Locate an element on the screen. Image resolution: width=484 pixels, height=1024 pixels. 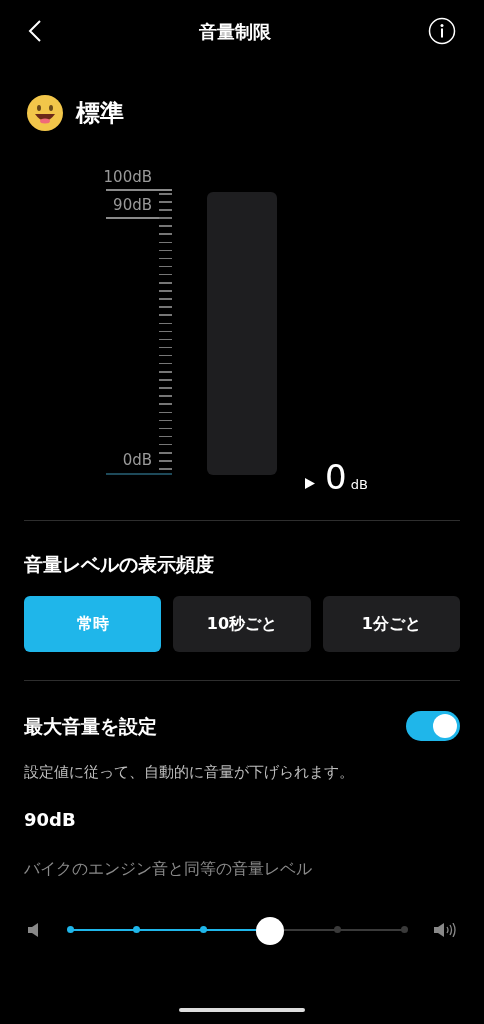
info-icon is located at coordinates (442, 31).